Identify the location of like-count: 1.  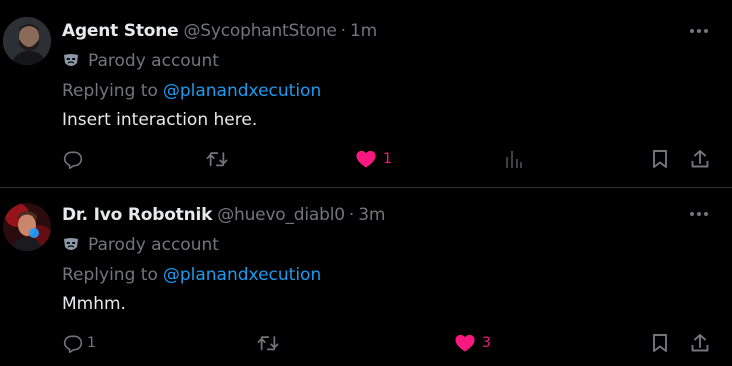
(387, 159).